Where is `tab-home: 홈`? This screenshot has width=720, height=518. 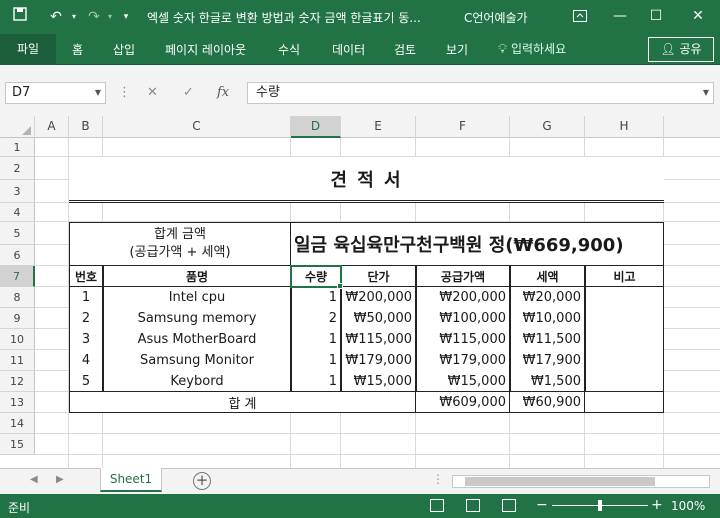
tab-home: 홈 is located at coordinates (77, 49).